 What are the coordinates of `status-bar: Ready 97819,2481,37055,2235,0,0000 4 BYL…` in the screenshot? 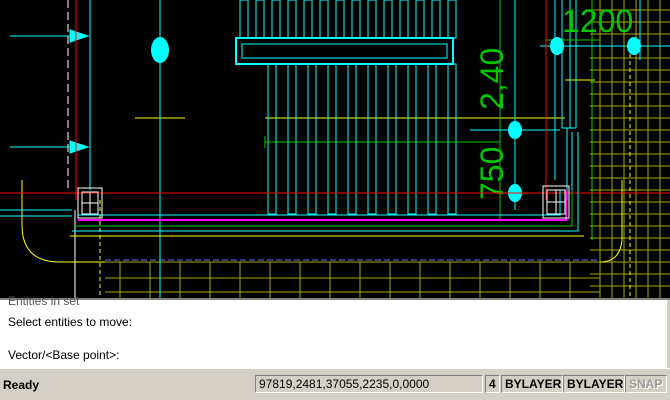 It's located at (335, 384).